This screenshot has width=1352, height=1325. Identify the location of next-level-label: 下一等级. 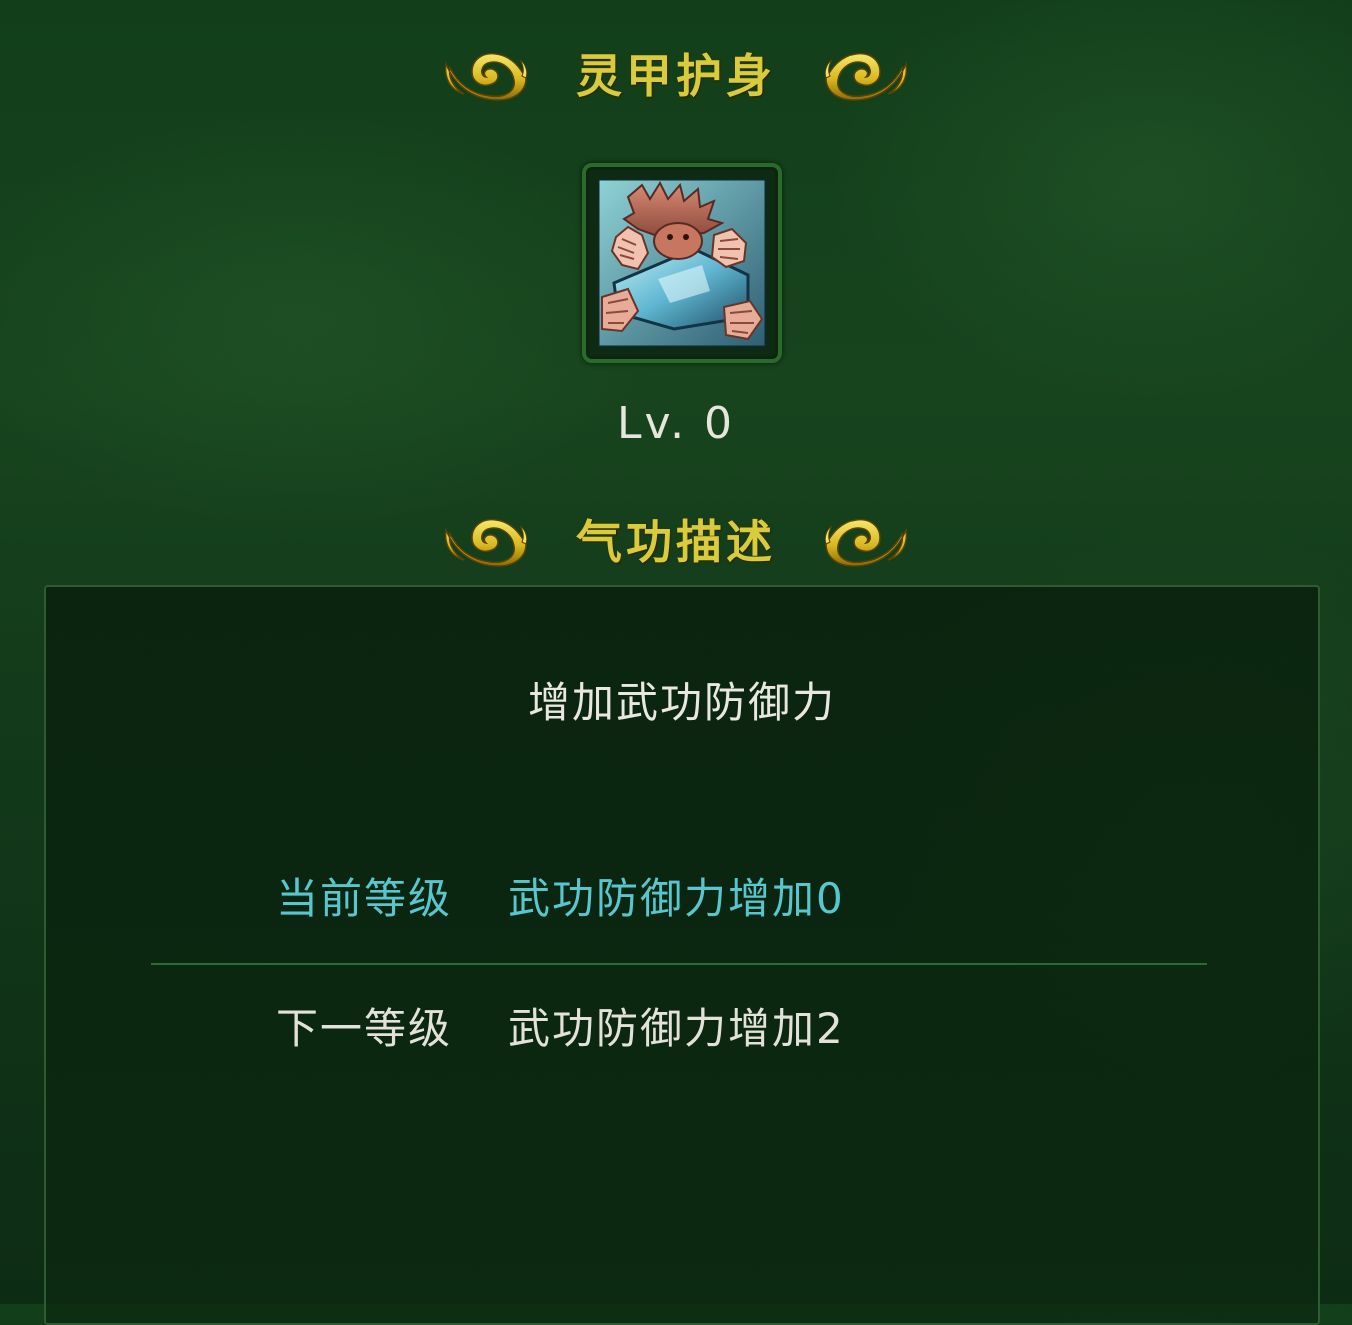
(364, 1028).